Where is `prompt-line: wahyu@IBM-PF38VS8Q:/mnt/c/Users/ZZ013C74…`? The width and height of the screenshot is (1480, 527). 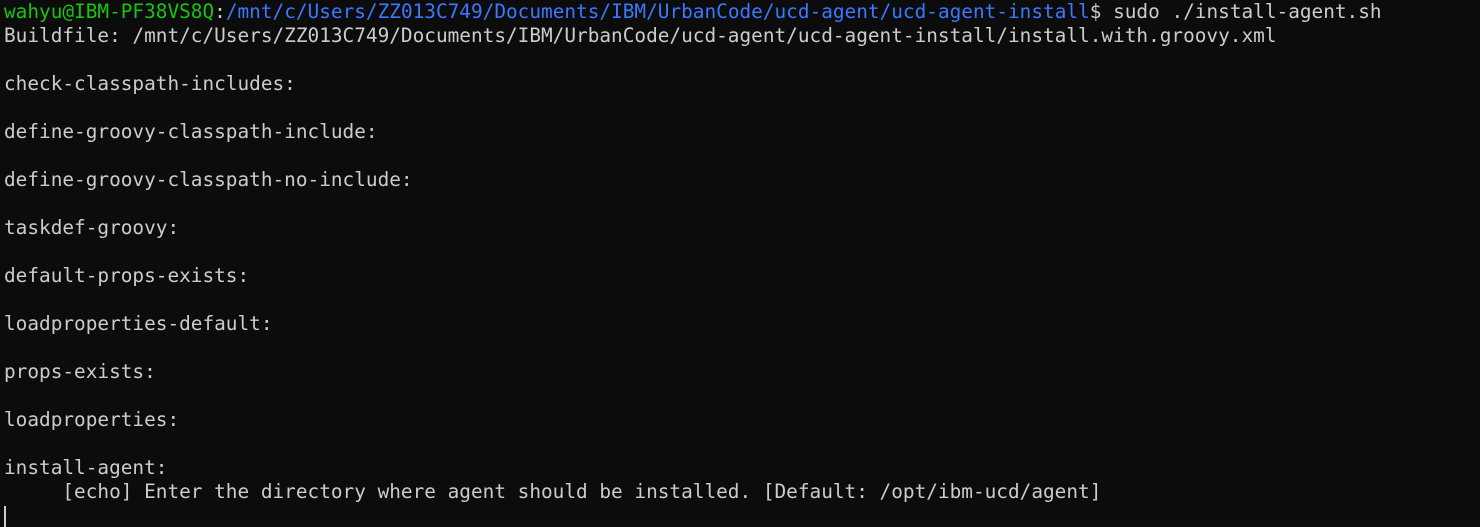
prompt-line: wahyu@IBM-PF38VS8Q:/mnt/c/Users/ZZ013C74… is located at coordinates (742, 12).